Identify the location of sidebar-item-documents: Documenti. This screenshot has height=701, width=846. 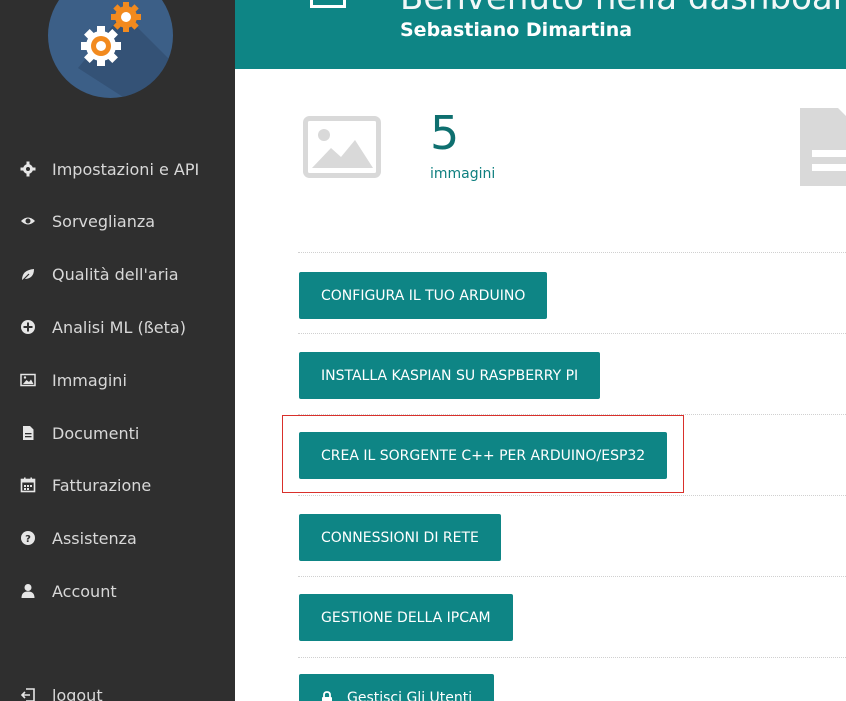
(117, 433).